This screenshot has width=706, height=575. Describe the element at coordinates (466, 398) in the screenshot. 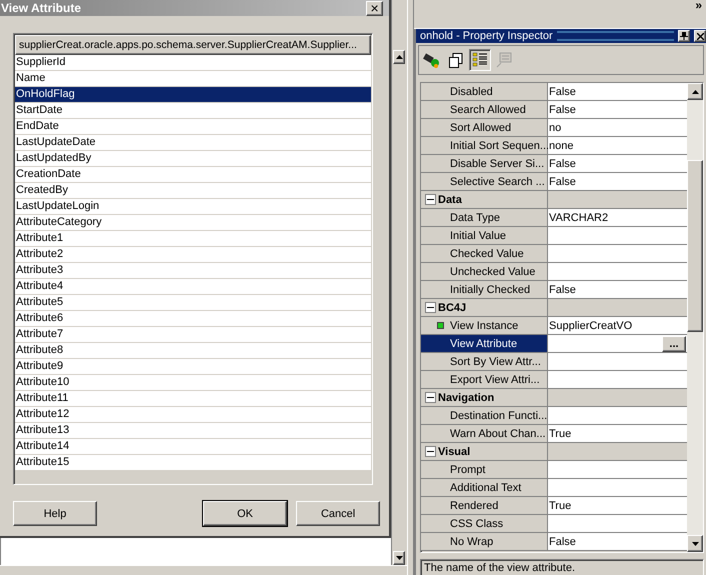

I see `category-label: Navigation` at that location.